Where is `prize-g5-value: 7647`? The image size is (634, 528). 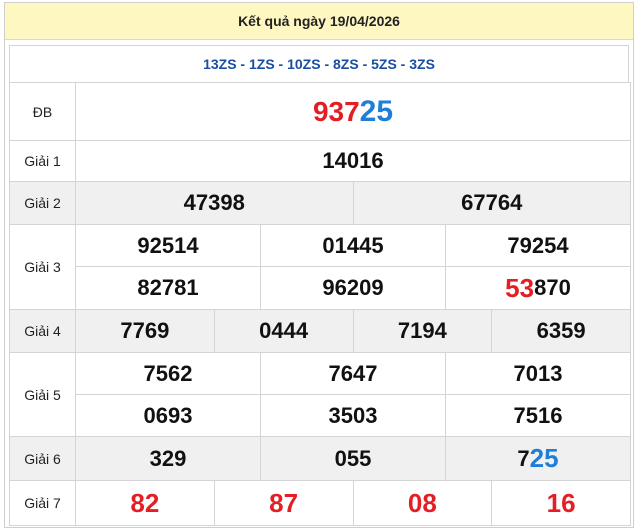
prize-g5-value: 7647 is located at coordinates (352, 373).